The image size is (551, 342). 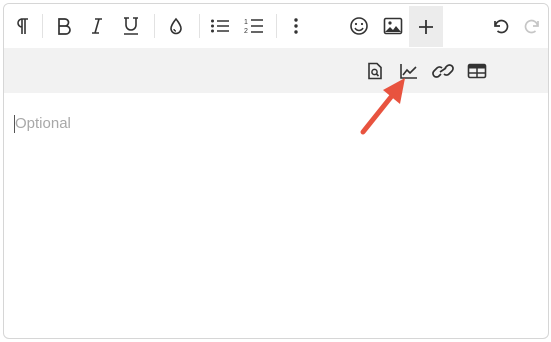 What do you see at coordinates (296, 26) in the screenshot?
I see `more-icon` at bounding box center [296, 26].